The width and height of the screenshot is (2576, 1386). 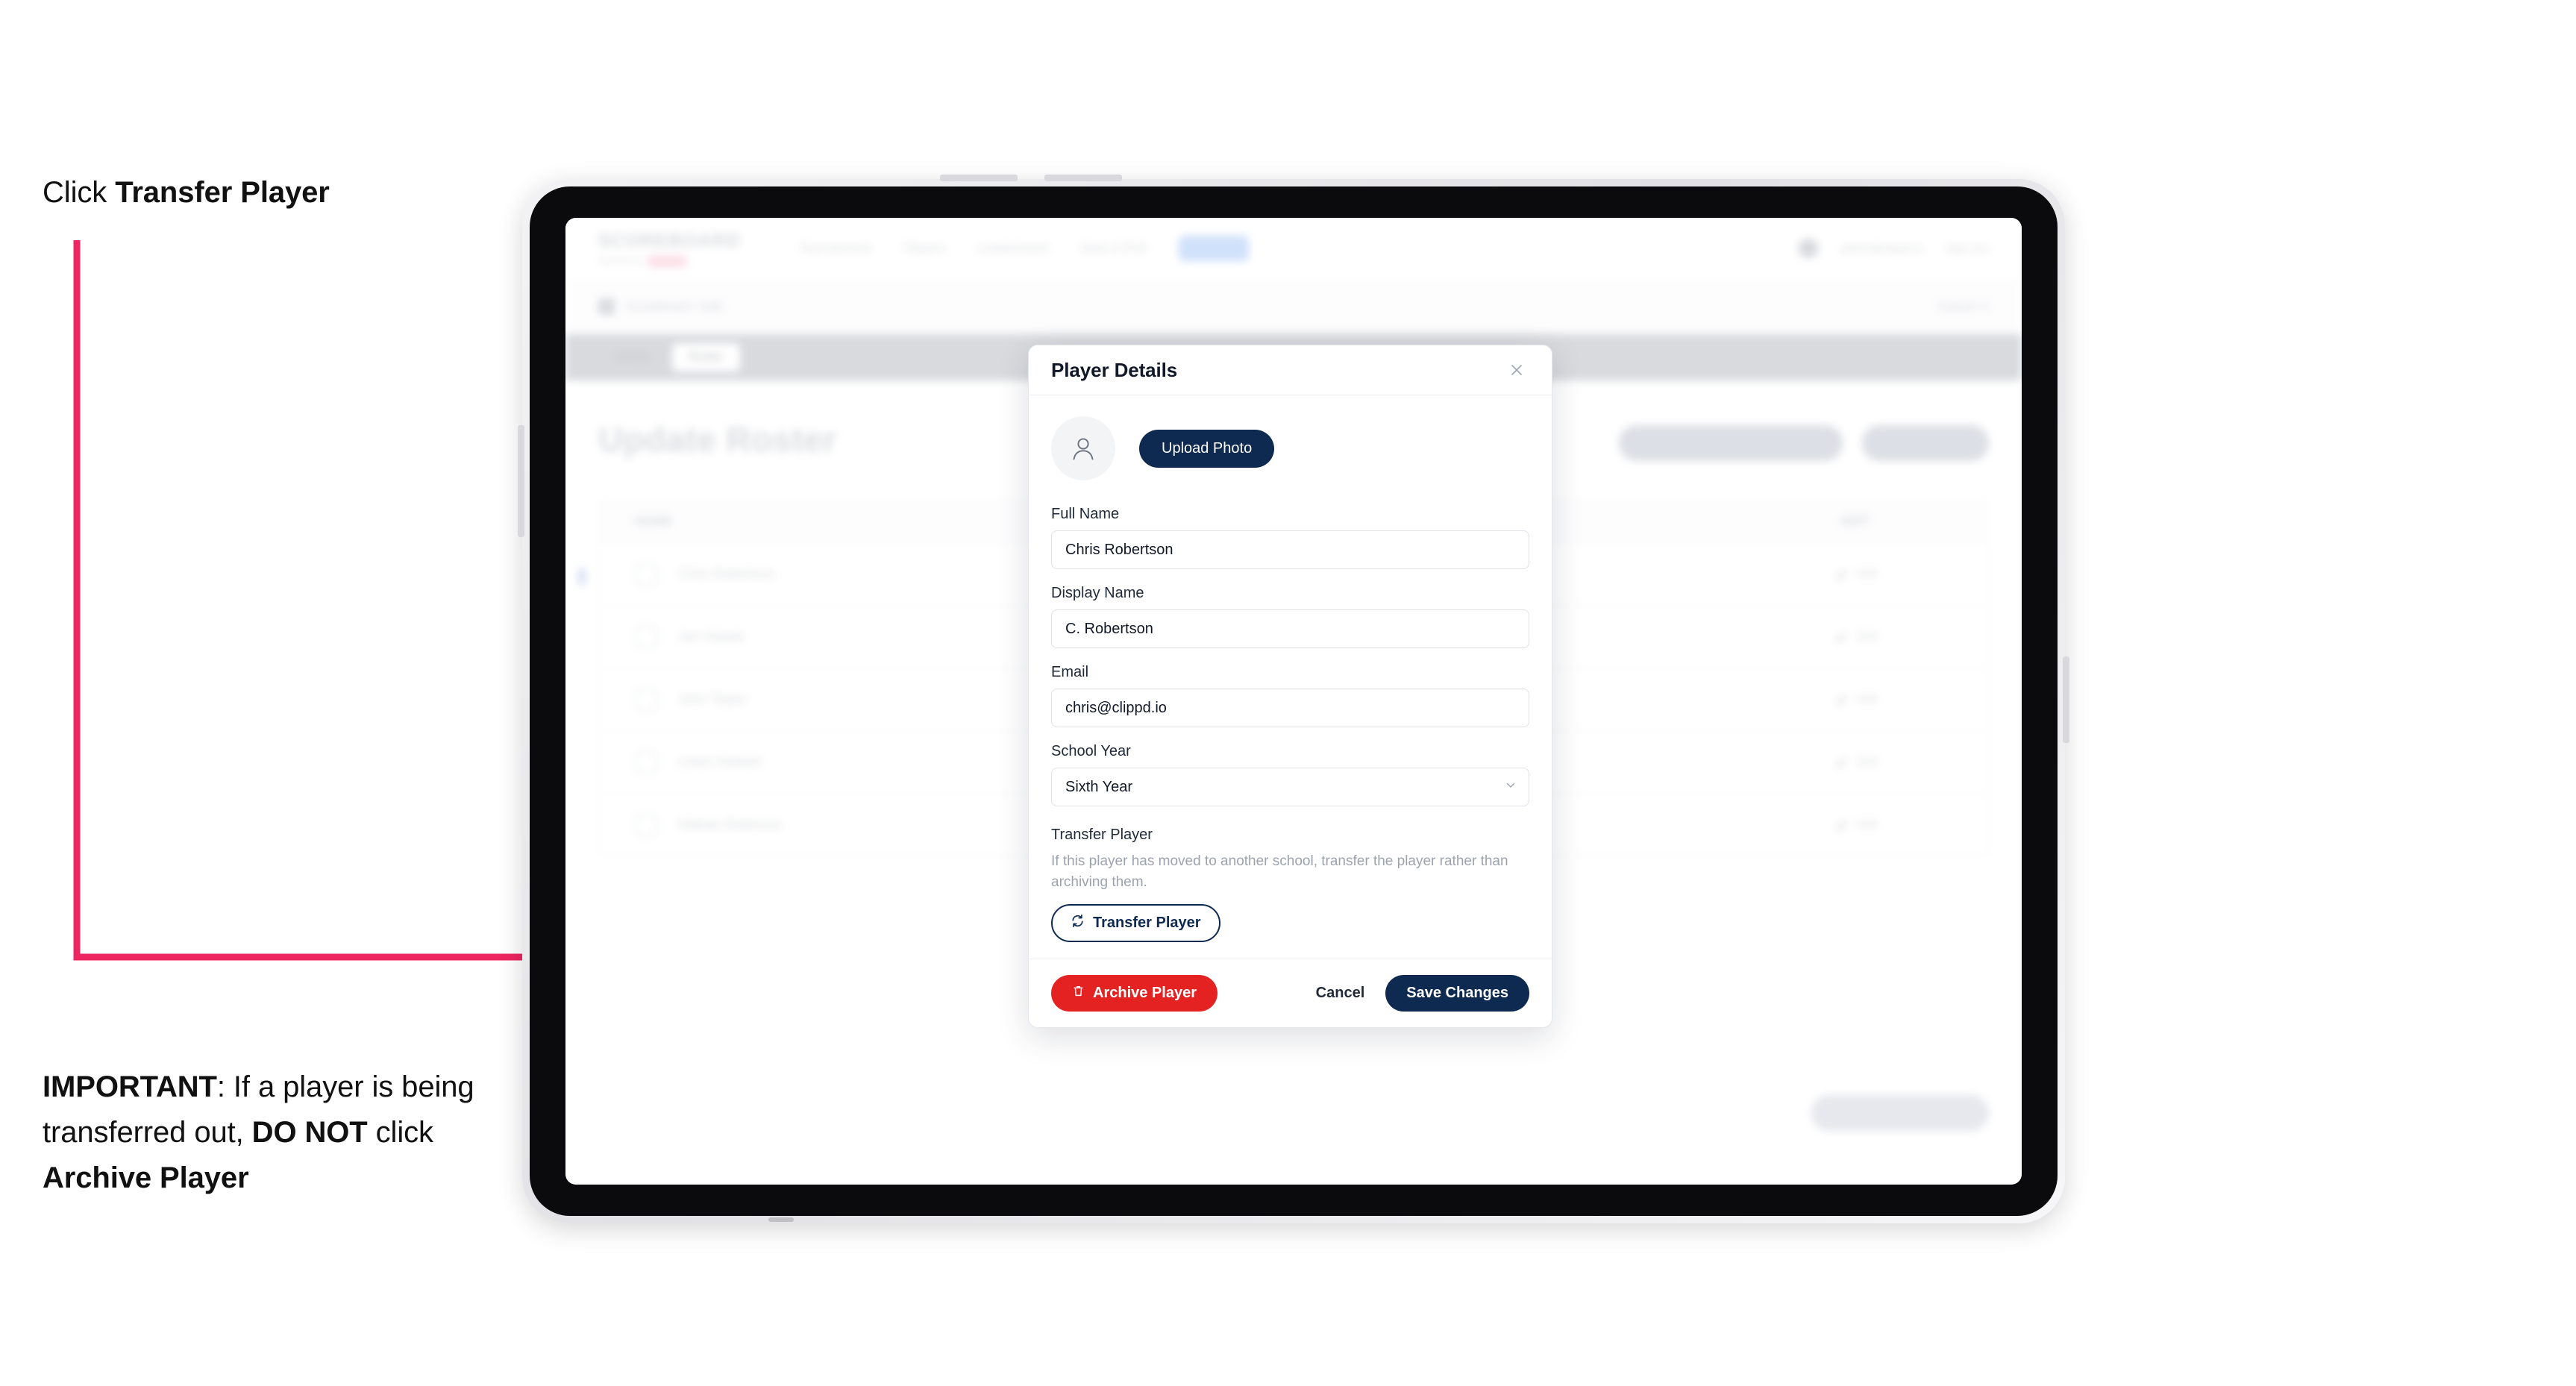 I want to click on column-header-edit: EDIT, so click(x=1856, y=521).